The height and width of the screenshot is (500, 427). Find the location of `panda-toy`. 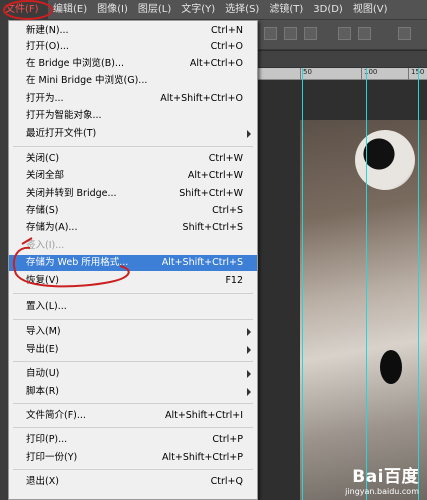

panda-toy is located at coordinates (385, 160).